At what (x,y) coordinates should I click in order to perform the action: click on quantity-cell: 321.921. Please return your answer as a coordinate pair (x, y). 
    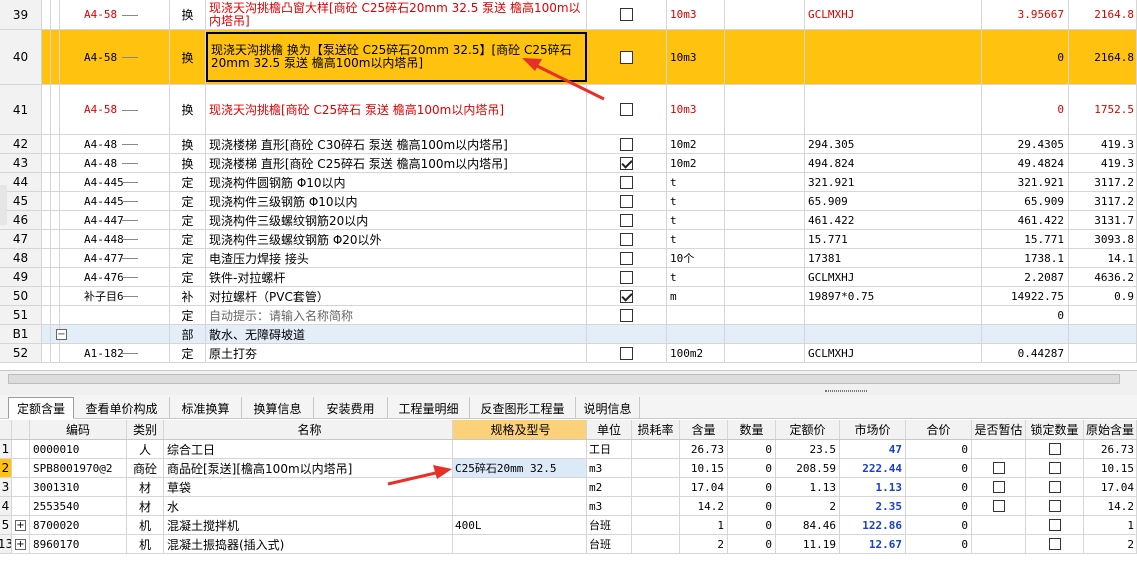
    Looking at the image, I should click on (1025, 182).